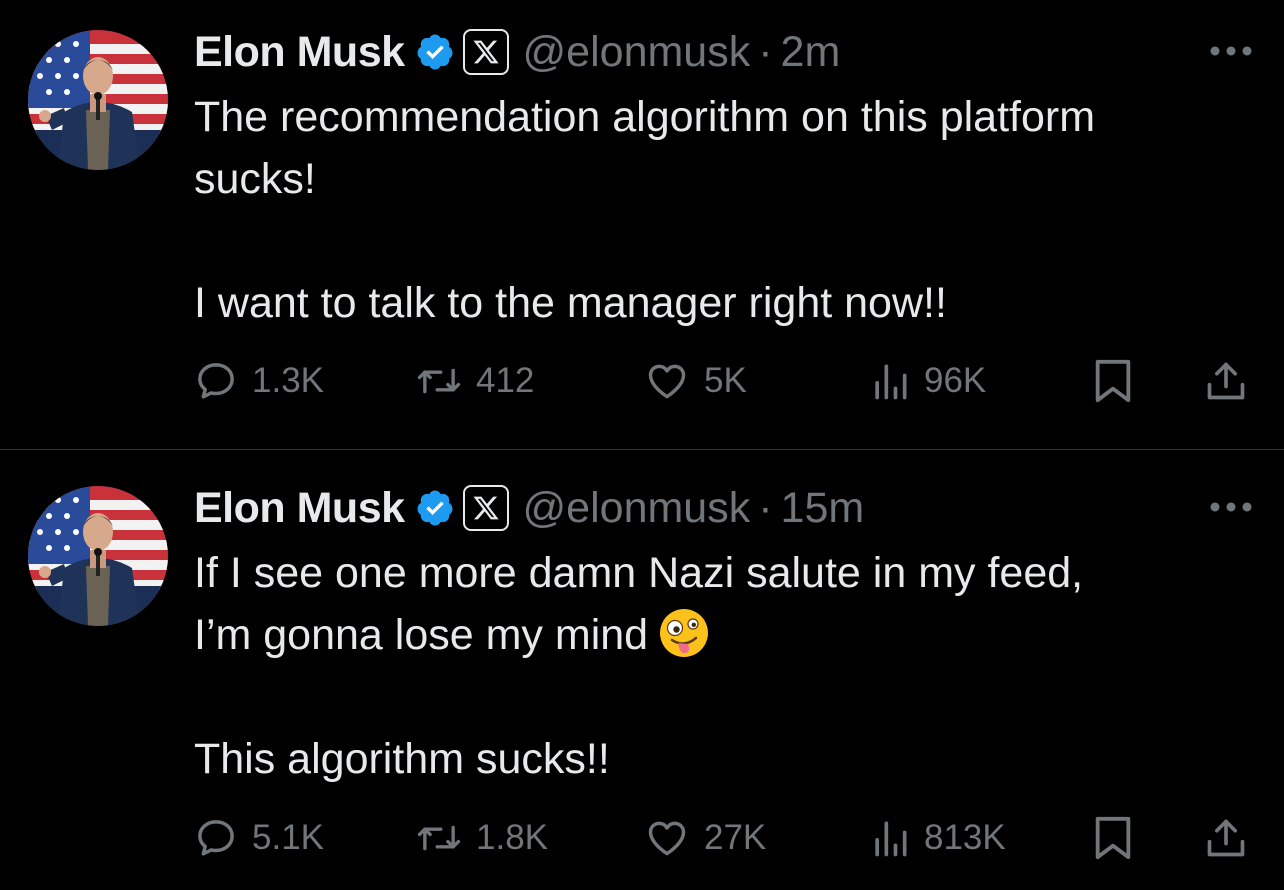  What do you see at coordinates (475, 381) in the screenshot?
I see `repost-button: 412` at bounding box center [475, 381].